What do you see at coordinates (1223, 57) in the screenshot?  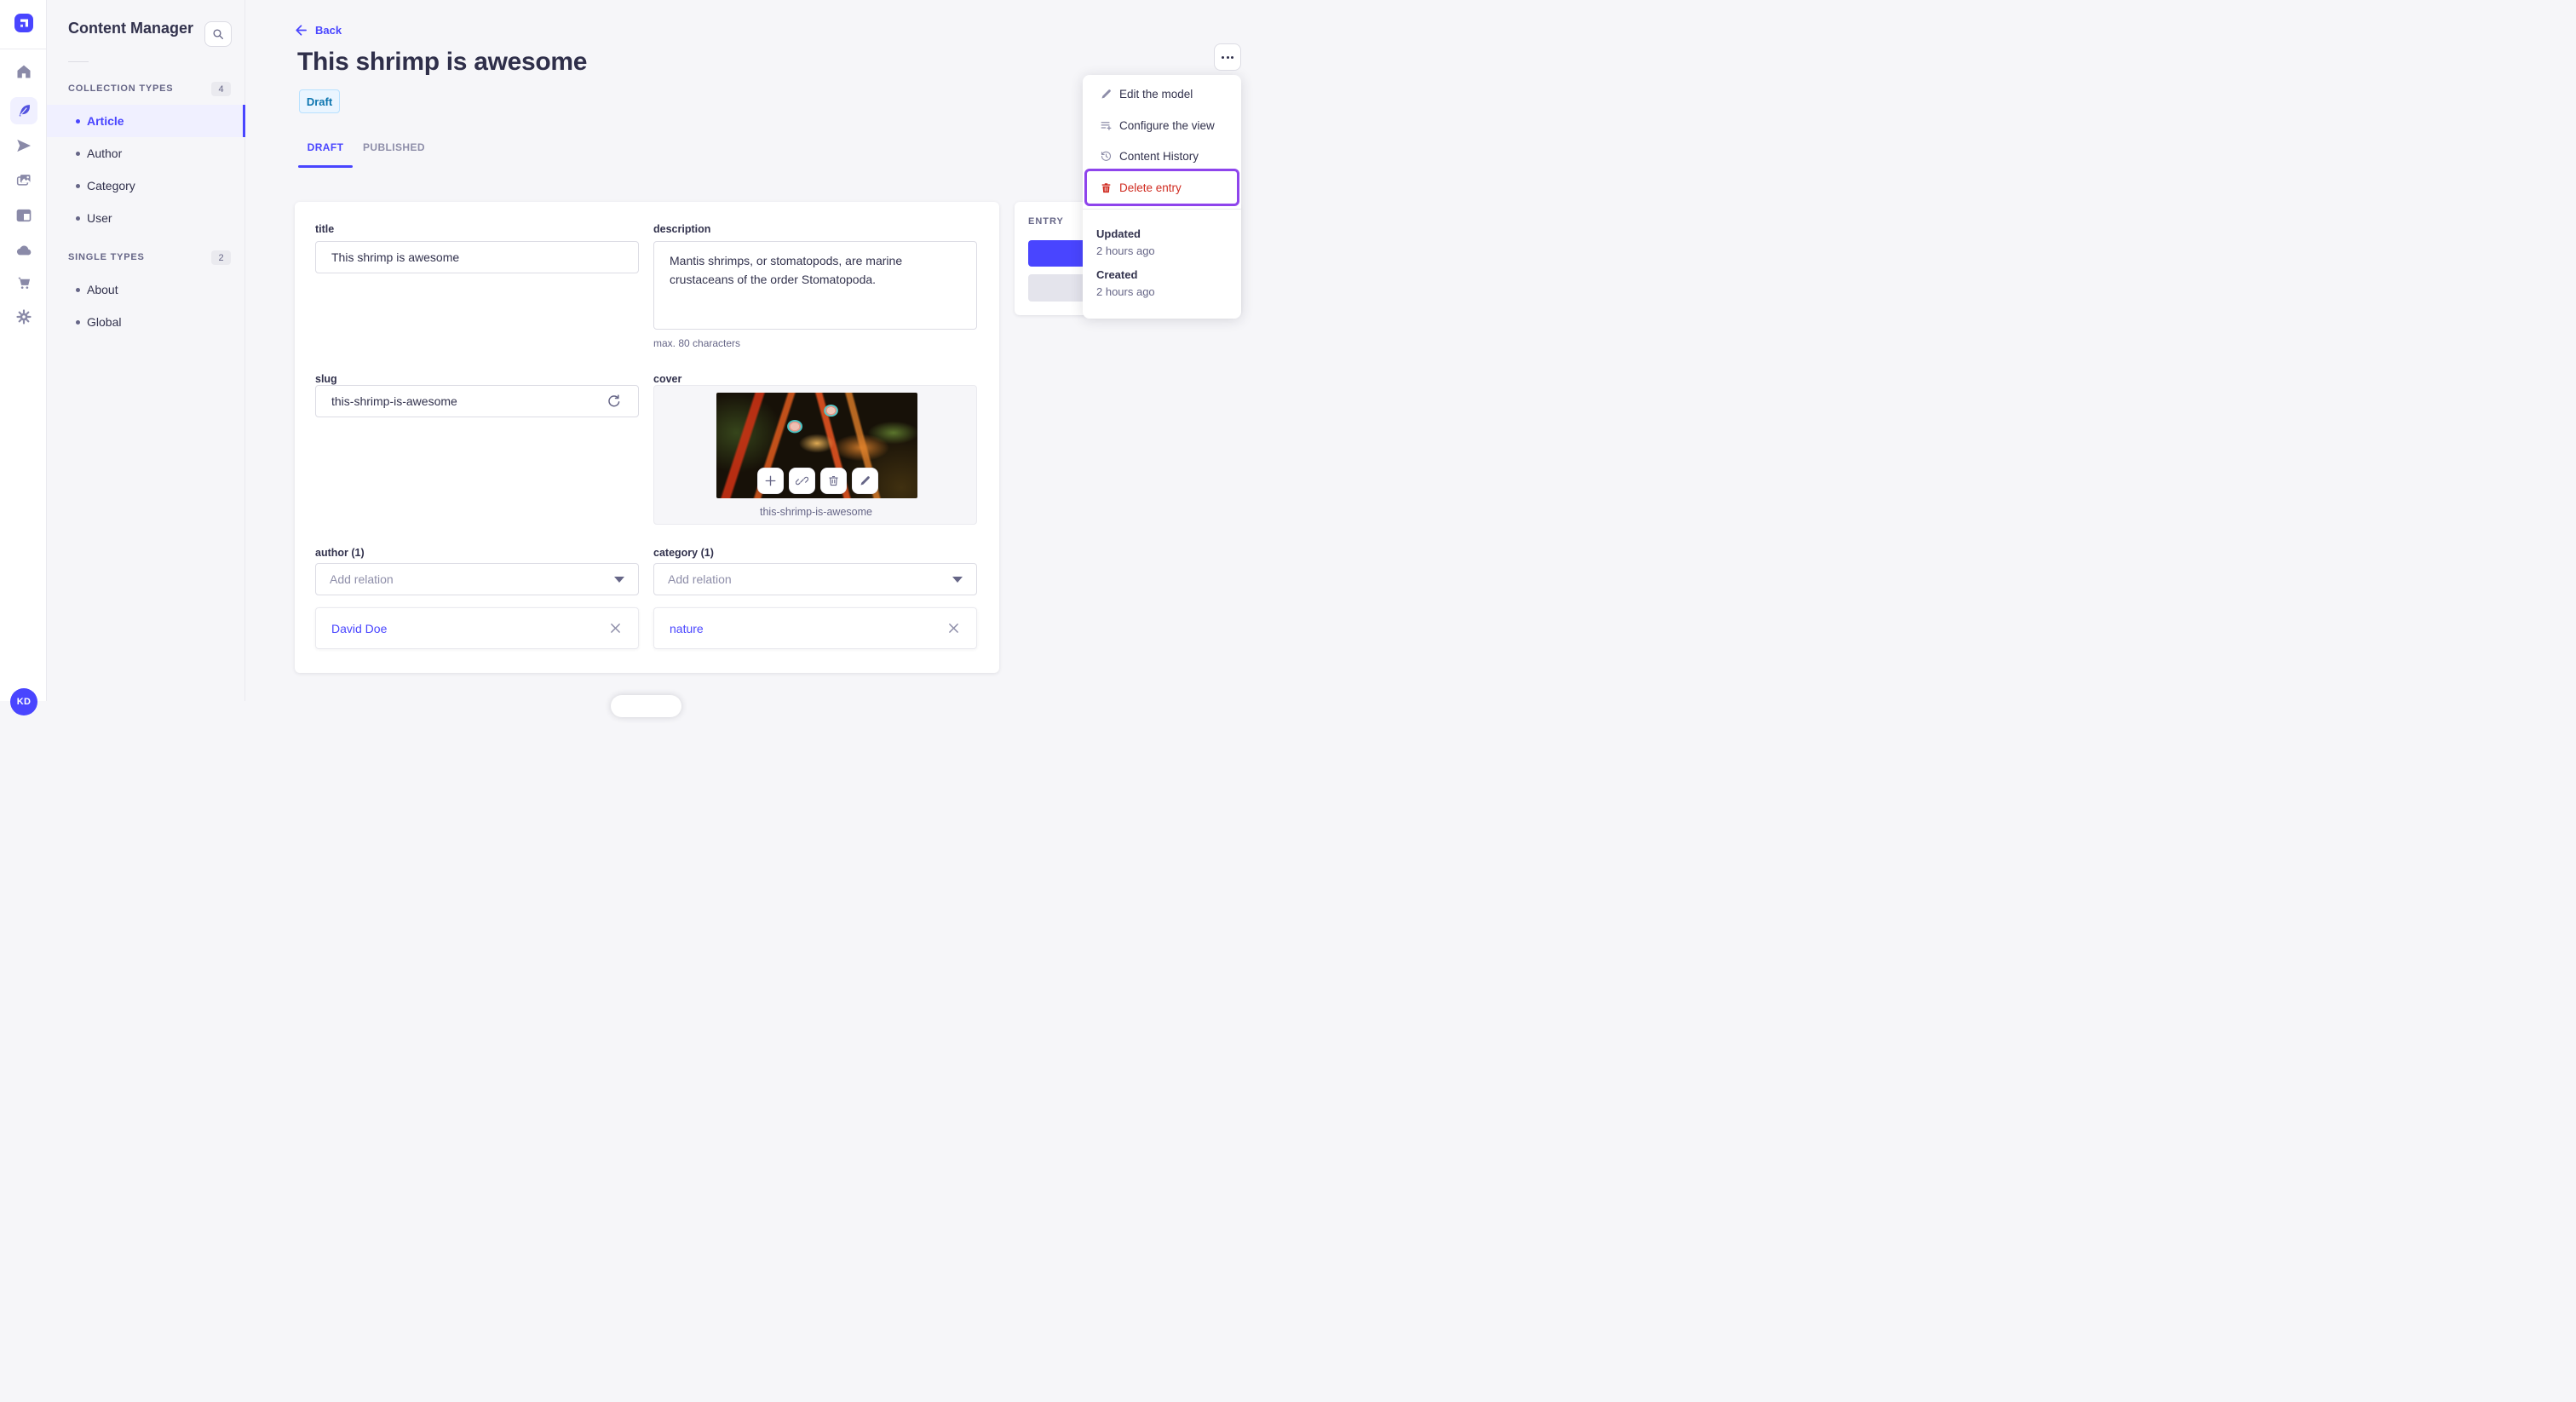 I see `ellipsis-icon` at bounding box center [1223, 57].